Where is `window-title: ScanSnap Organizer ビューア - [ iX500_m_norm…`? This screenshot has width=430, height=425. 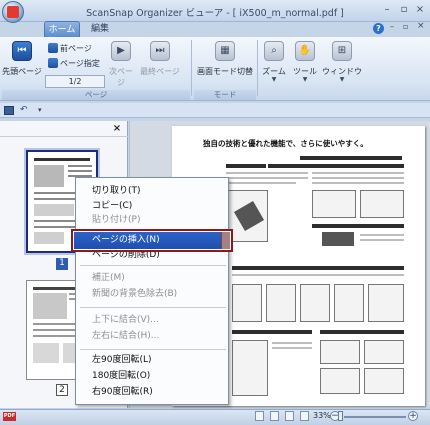 window-title: ScanSnap Organizer ビューア - [ iX500_m_norm… is located at coordinates (215, 13).